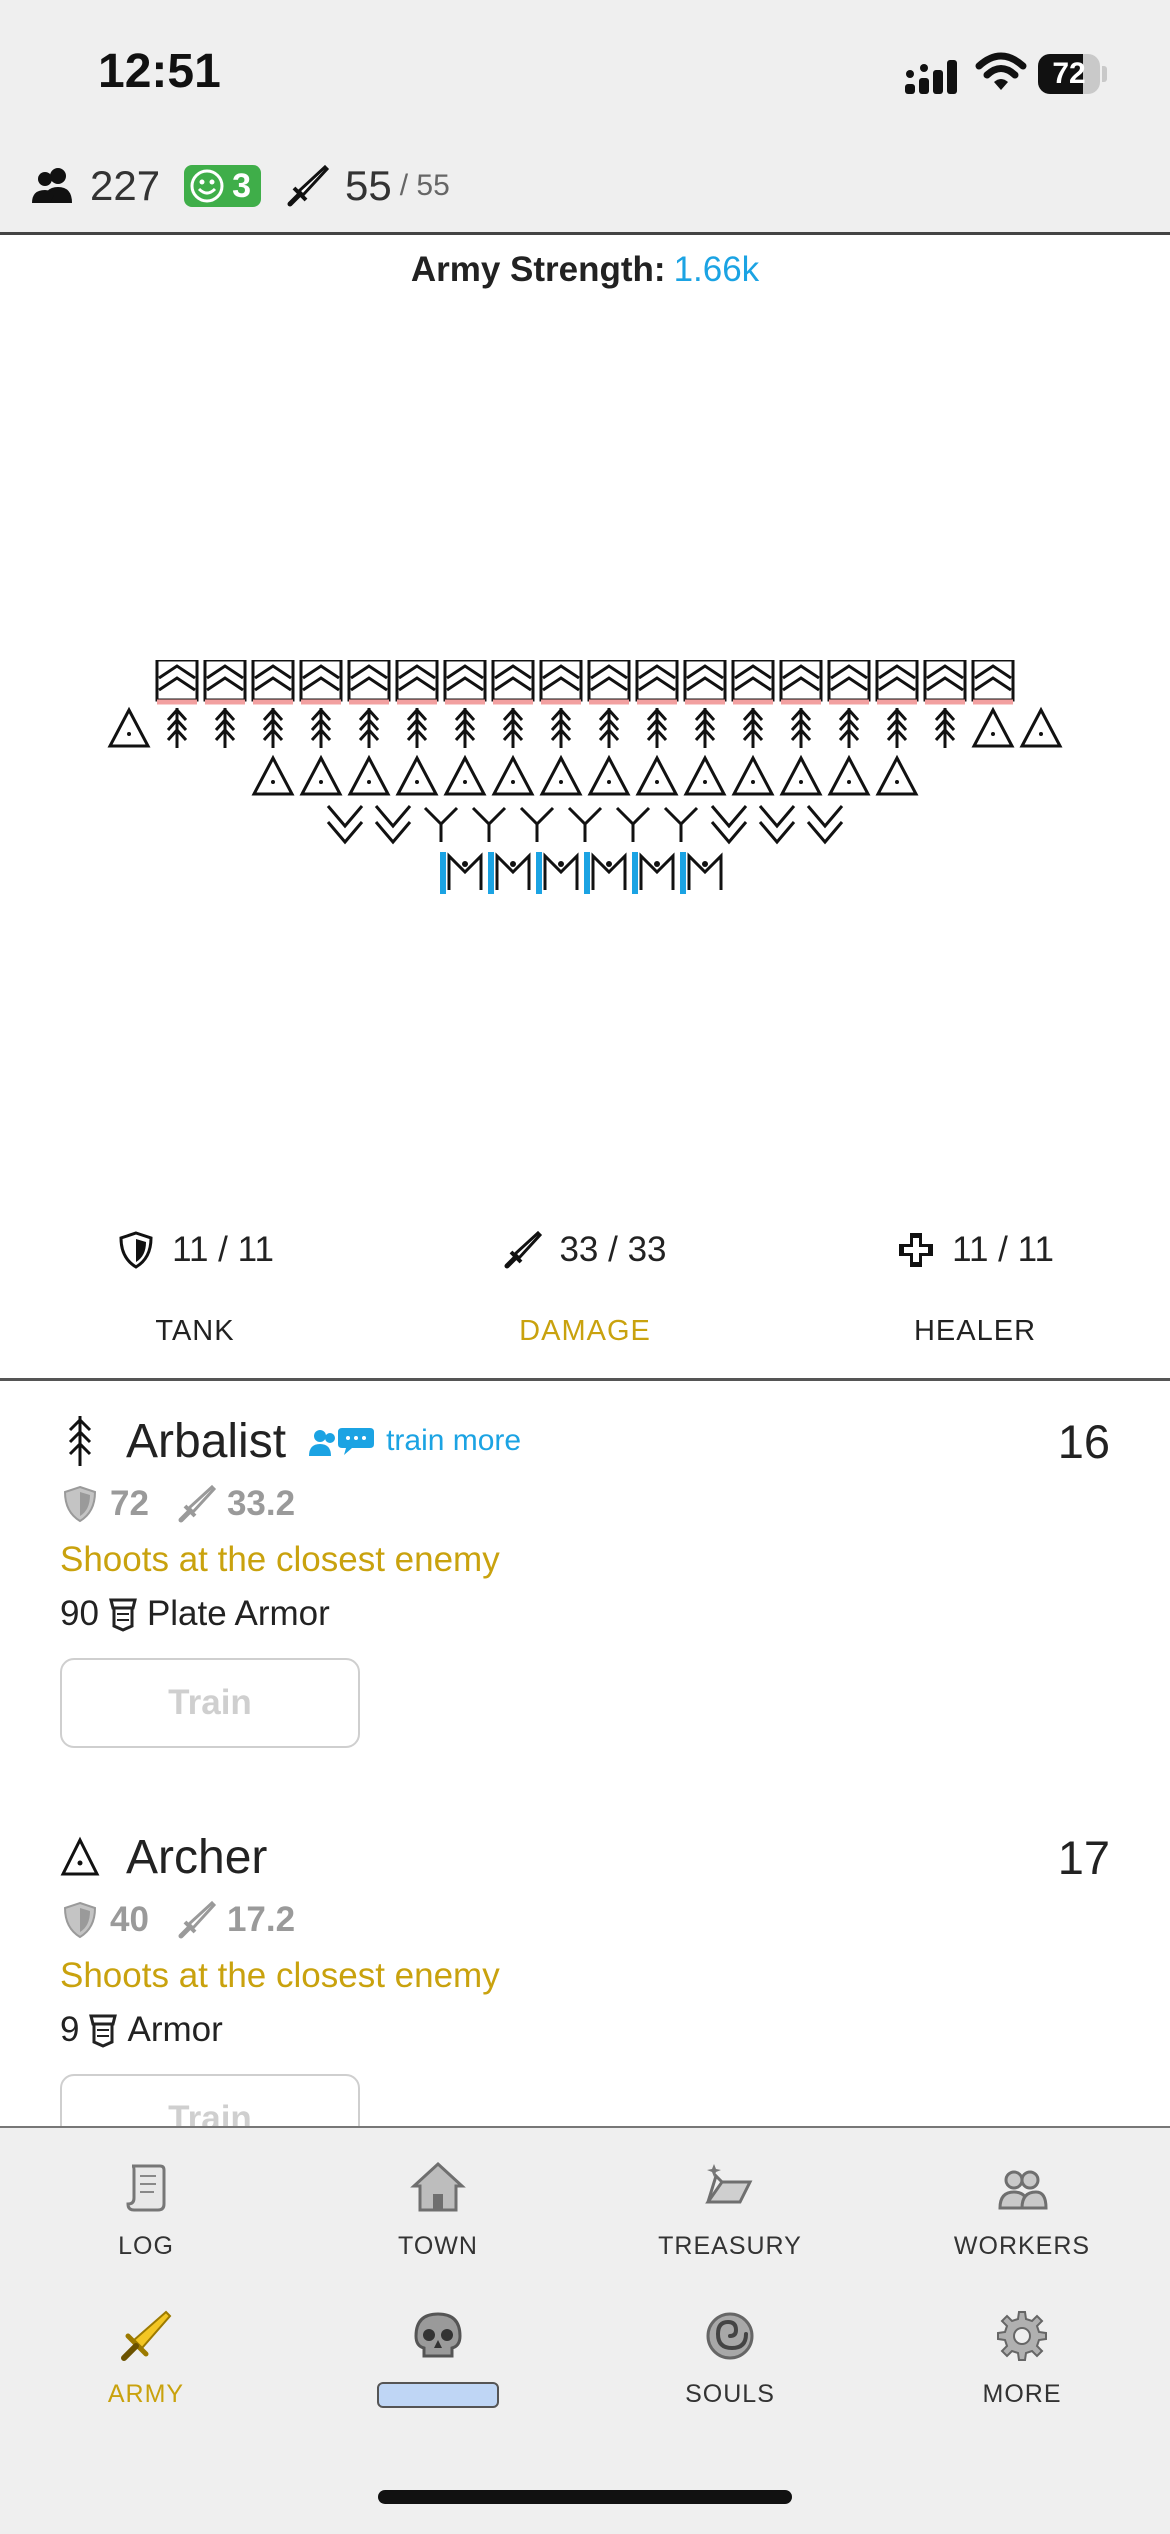  What do you see at coordinates (975, 1286) in the screenshot?
I see `role-healer: 11 / 11 HEALER` at bounding box center [975, 1286].